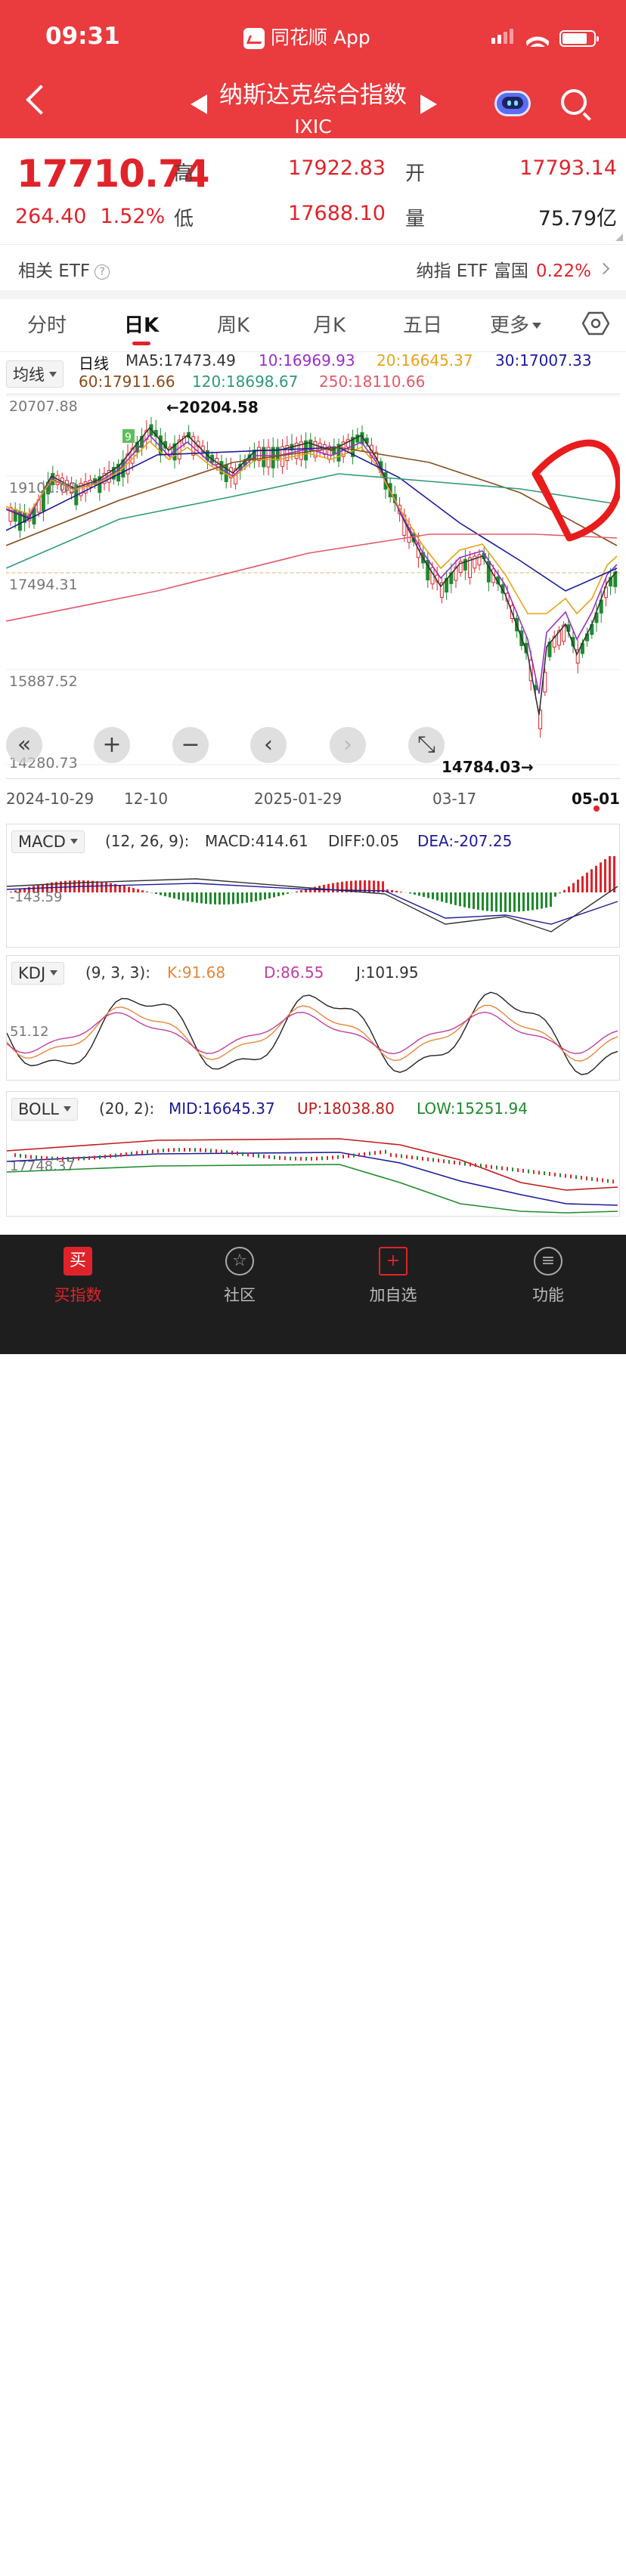  I want to click on nav-community: ☆ 社区, so click(240, 1276).